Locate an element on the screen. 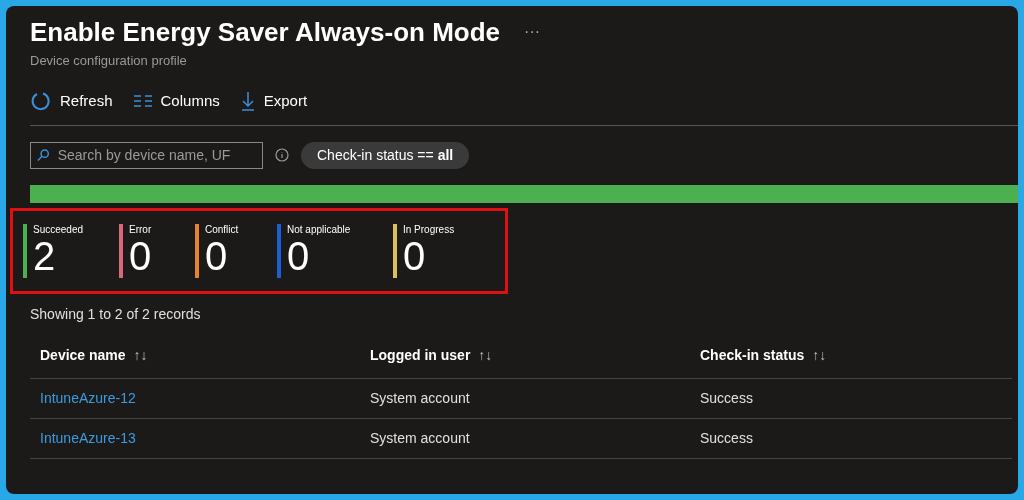 The image size is (1024, 500). device-link: IntuneAzure-13 is located at coordinates (205, 438).